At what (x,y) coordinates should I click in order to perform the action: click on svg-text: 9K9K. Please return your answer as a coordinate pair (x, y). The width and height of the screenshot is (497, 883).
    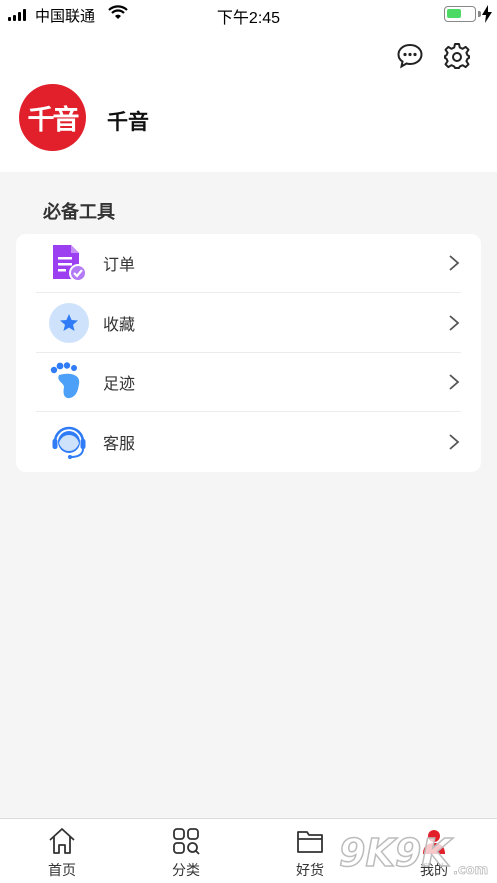
    Looking at the image, I should click on (396, 853).